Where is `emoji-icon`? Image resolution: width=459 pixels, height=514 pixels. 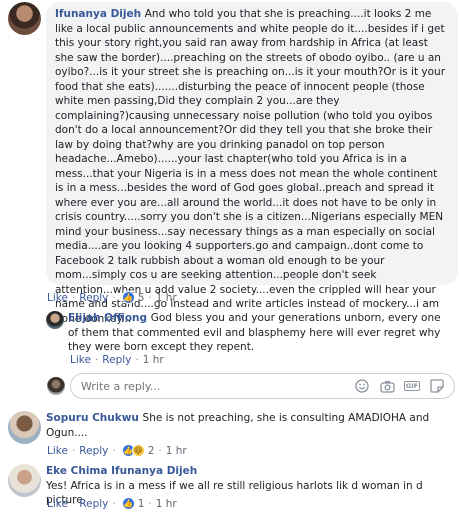 emoji-icon is located at coordinates (362, 386).